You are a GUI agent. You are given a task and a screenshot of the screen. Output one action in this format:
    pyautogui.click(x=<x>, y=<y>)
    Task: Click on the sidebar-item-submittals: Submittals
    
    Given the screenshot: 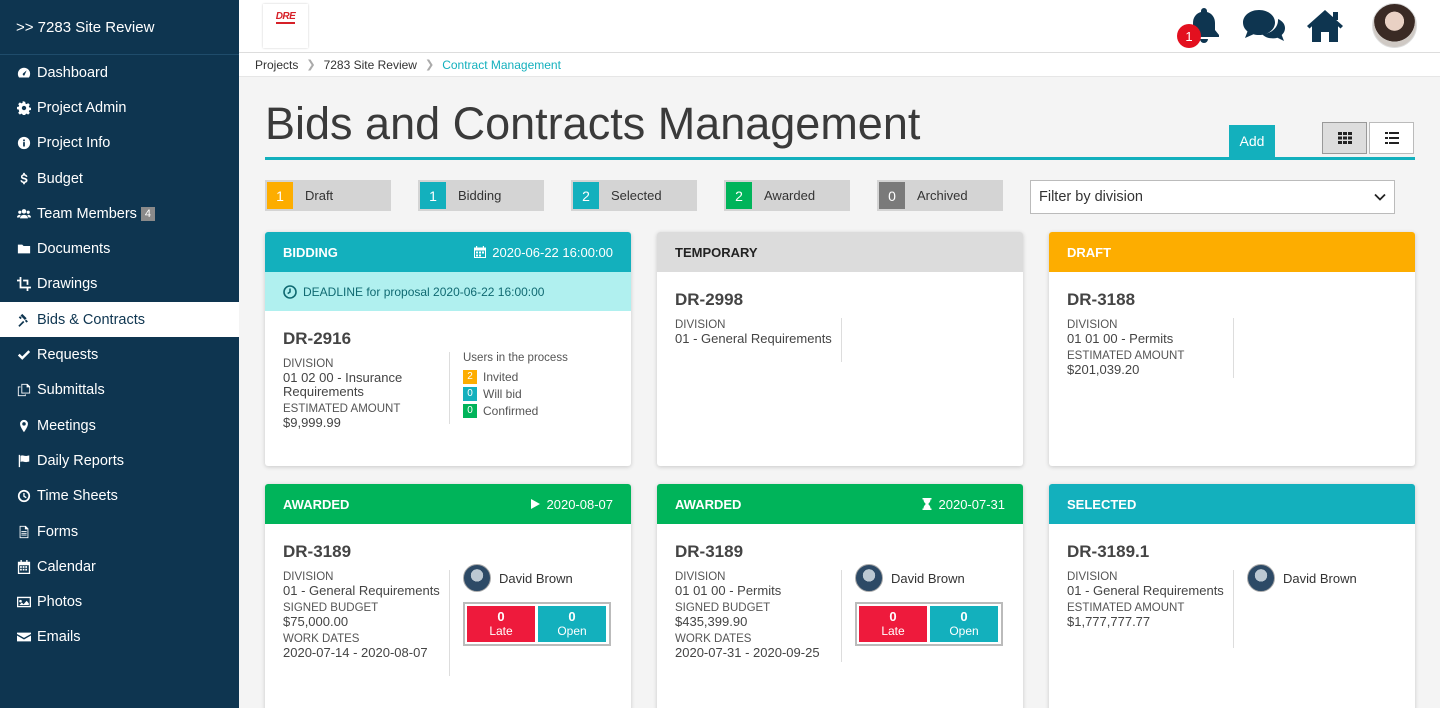 What is the action you would take?
    pyautogui.click(x=119, y=390)
    